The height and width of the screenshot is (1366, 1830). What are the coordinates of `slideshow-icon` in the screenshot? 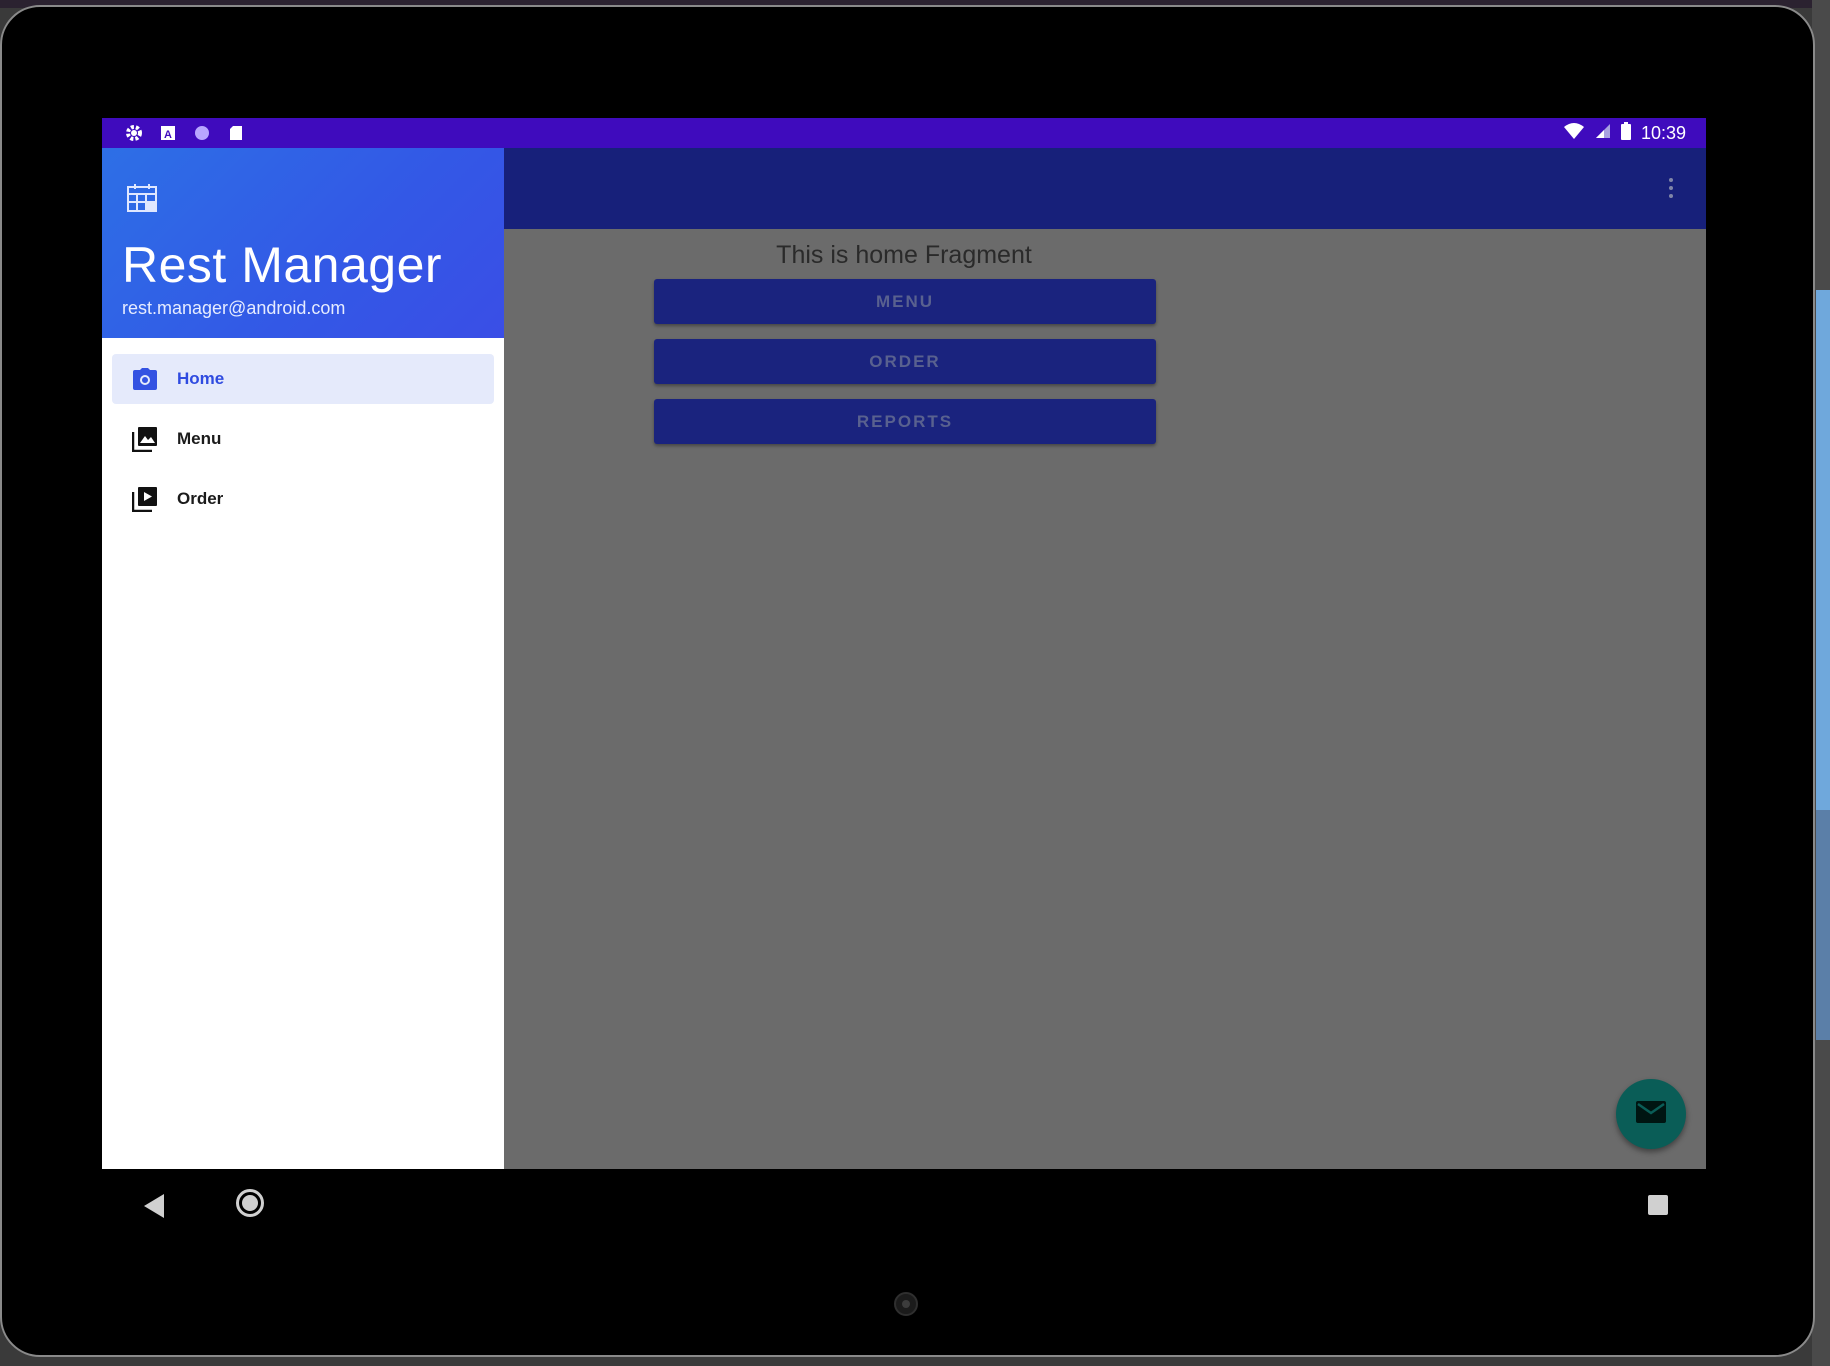 It's located at (144, 499).